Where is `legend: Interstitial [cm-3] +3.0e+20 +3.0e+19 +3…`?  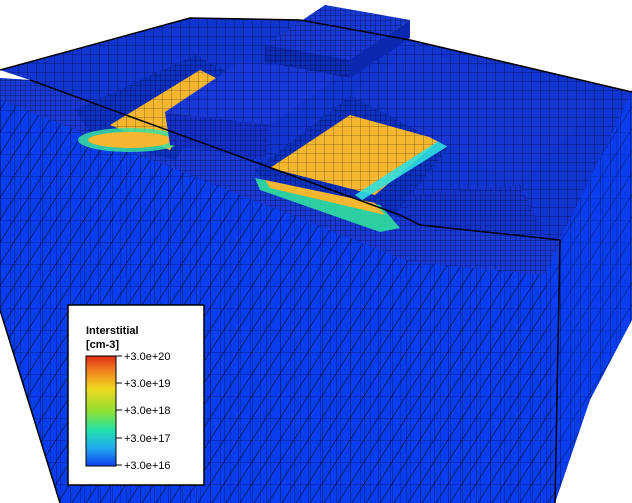 legend: Interstitial [cm-3] +3.0e+20 +3.0e+19 +3… is located at coordinates (136, 395).